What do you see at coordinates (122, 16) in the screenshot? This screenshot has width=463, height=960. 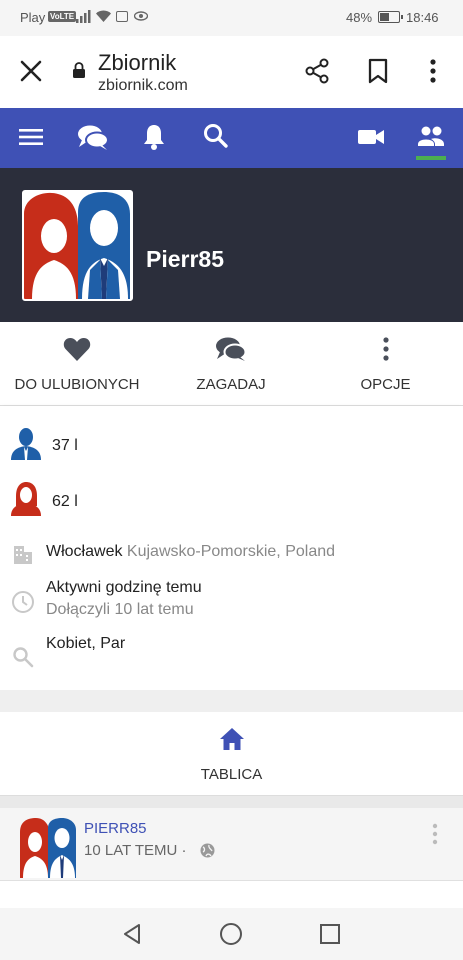 I see `nfc-icon` at bounding box center [122, 16].